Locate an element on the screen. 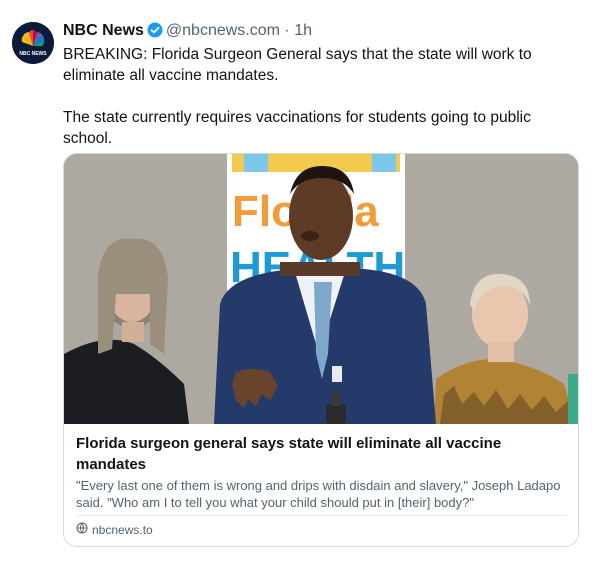 The height and width of the screenshot is (580, 610). avatar: NBC NEWS is located at coordinates (33, 43).